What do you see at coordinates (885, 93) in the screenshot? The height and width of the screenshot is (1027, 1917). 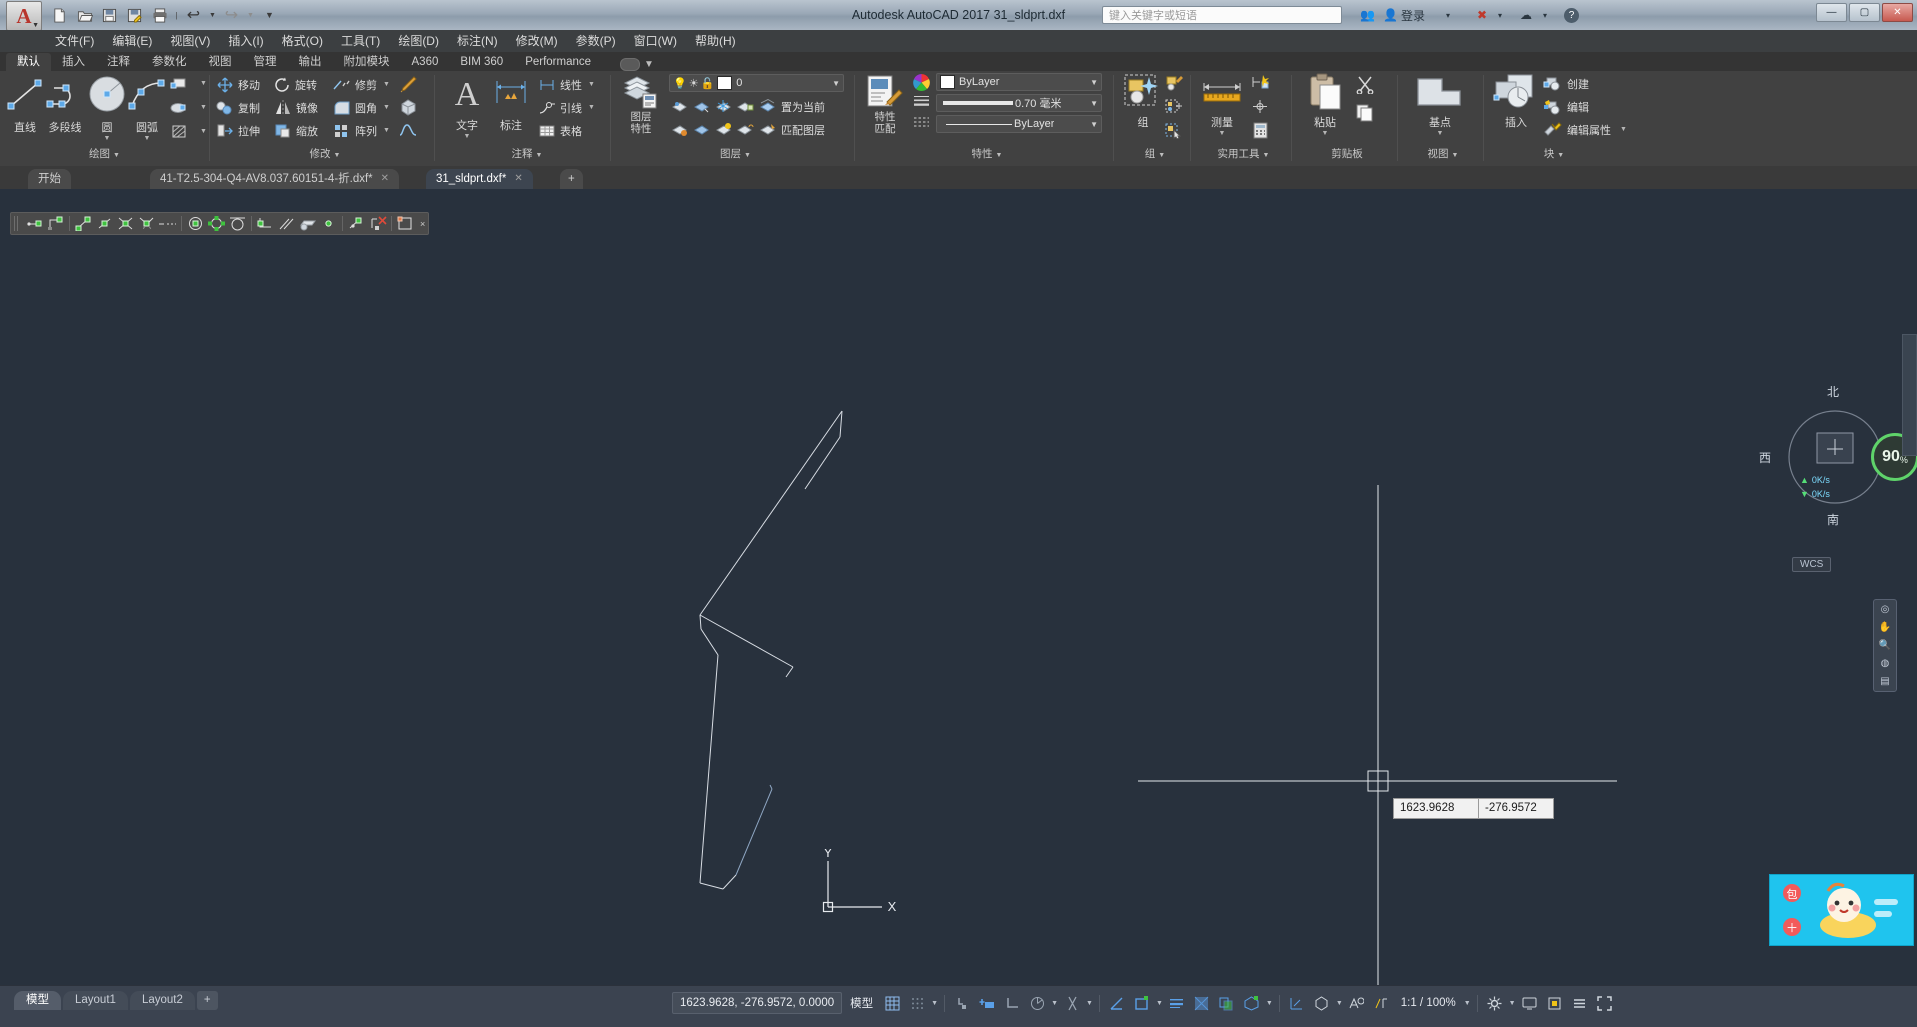 I see `match-properties-big-button` at bounding box center [885, 93].